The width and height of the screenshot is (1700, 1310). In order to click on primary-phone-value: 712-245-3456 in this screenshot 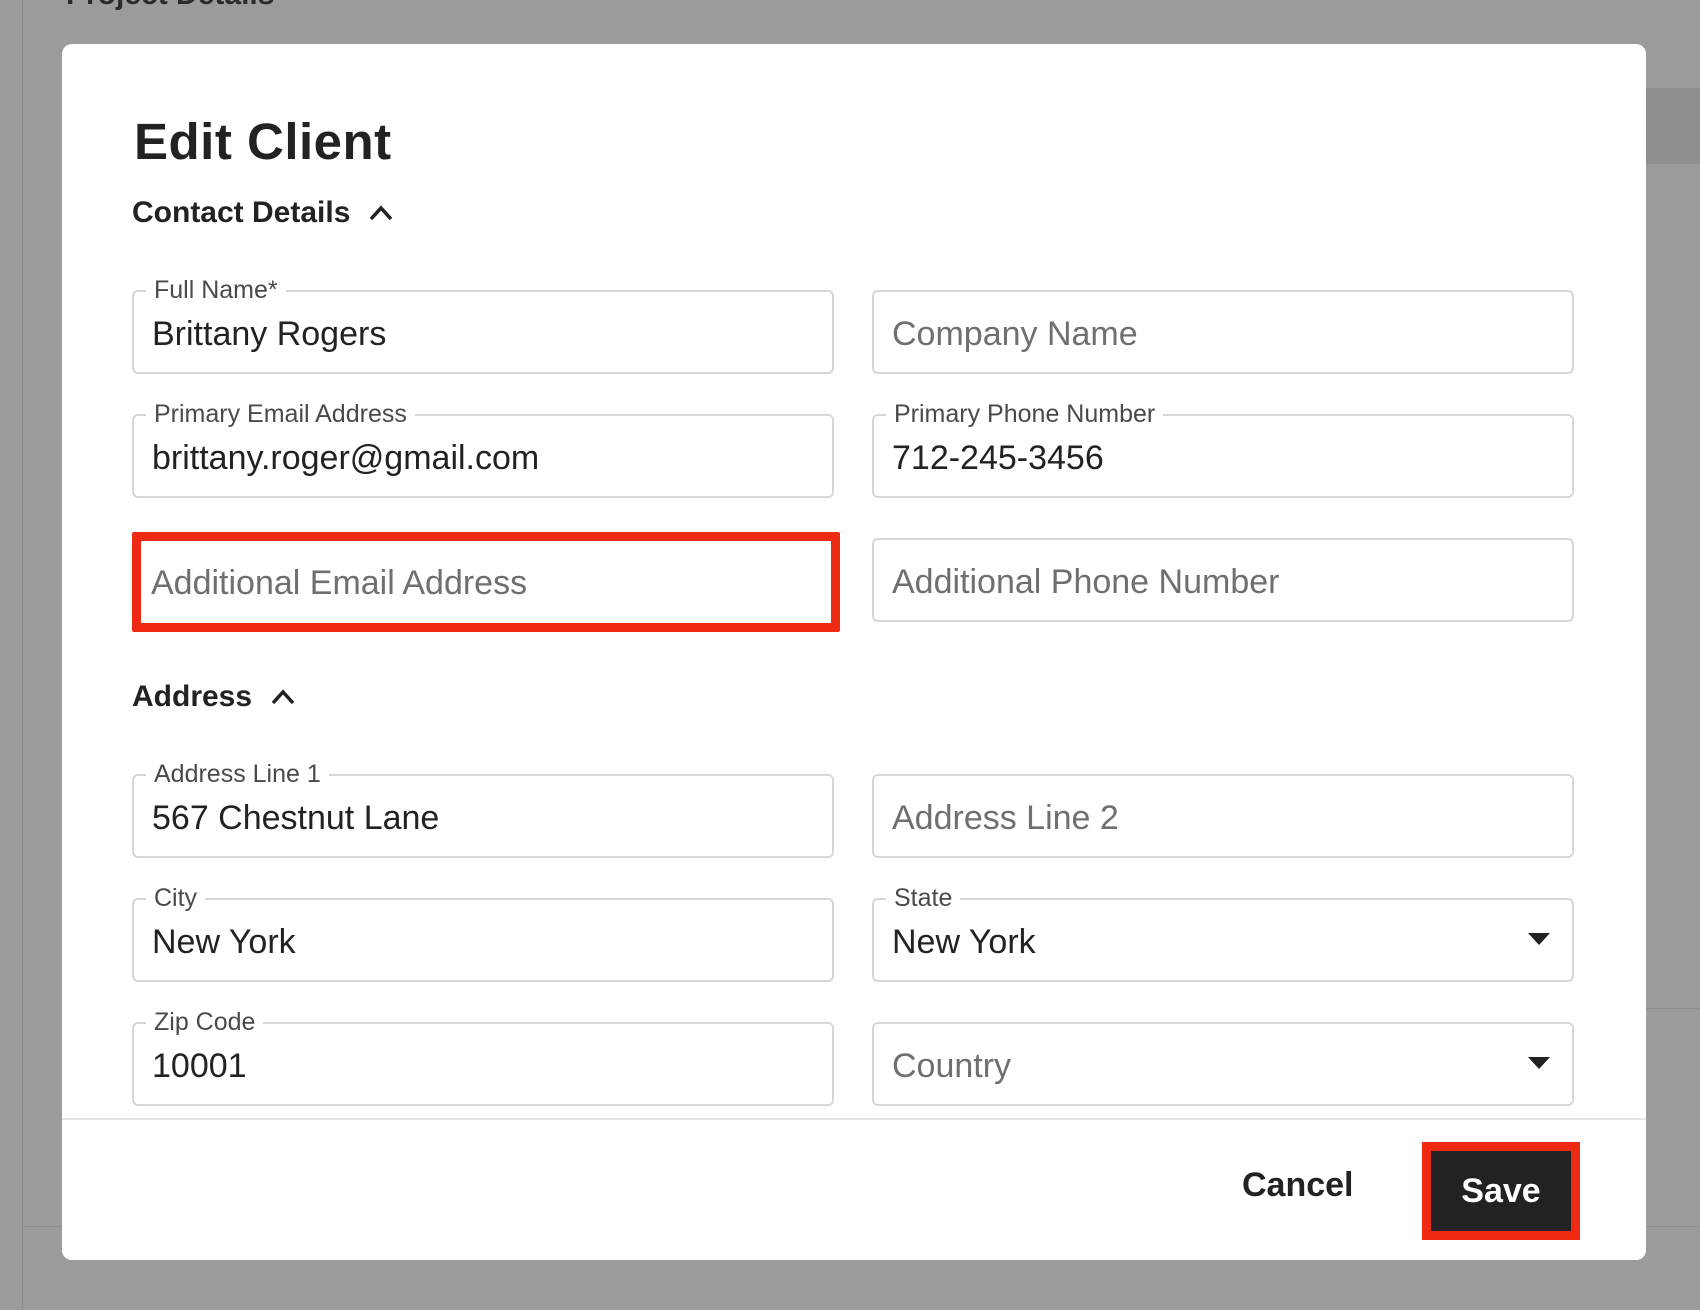, I will do `click(998, 458)`.